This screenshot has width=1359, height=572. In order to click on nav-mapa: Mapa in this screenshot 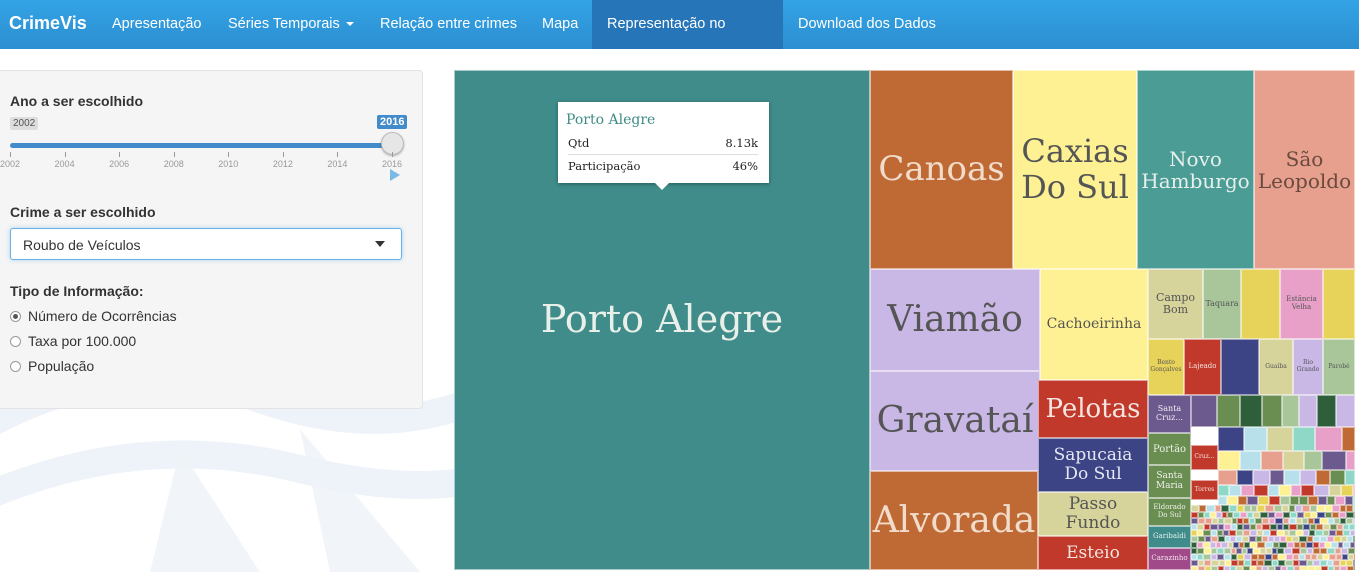, I will do `click(560, 24)`.